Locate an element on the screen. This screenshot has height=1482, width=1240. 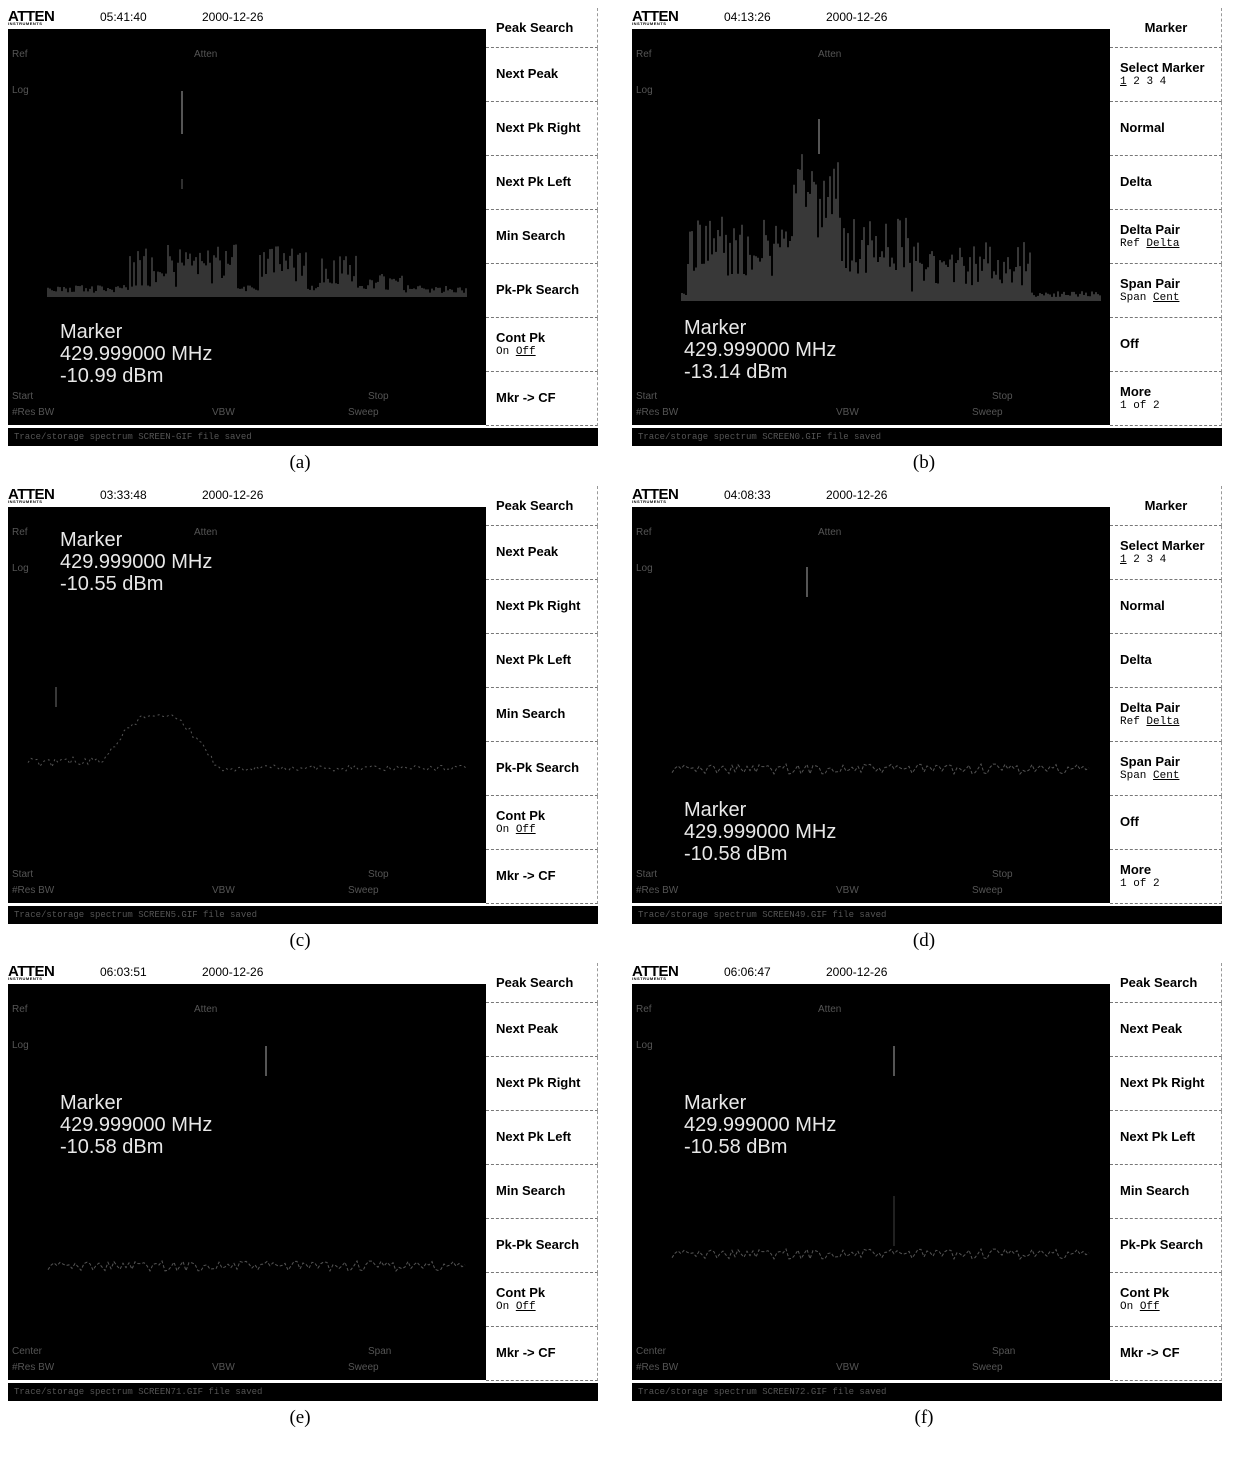
scale-label: Log is located at coordinates (644, 90).